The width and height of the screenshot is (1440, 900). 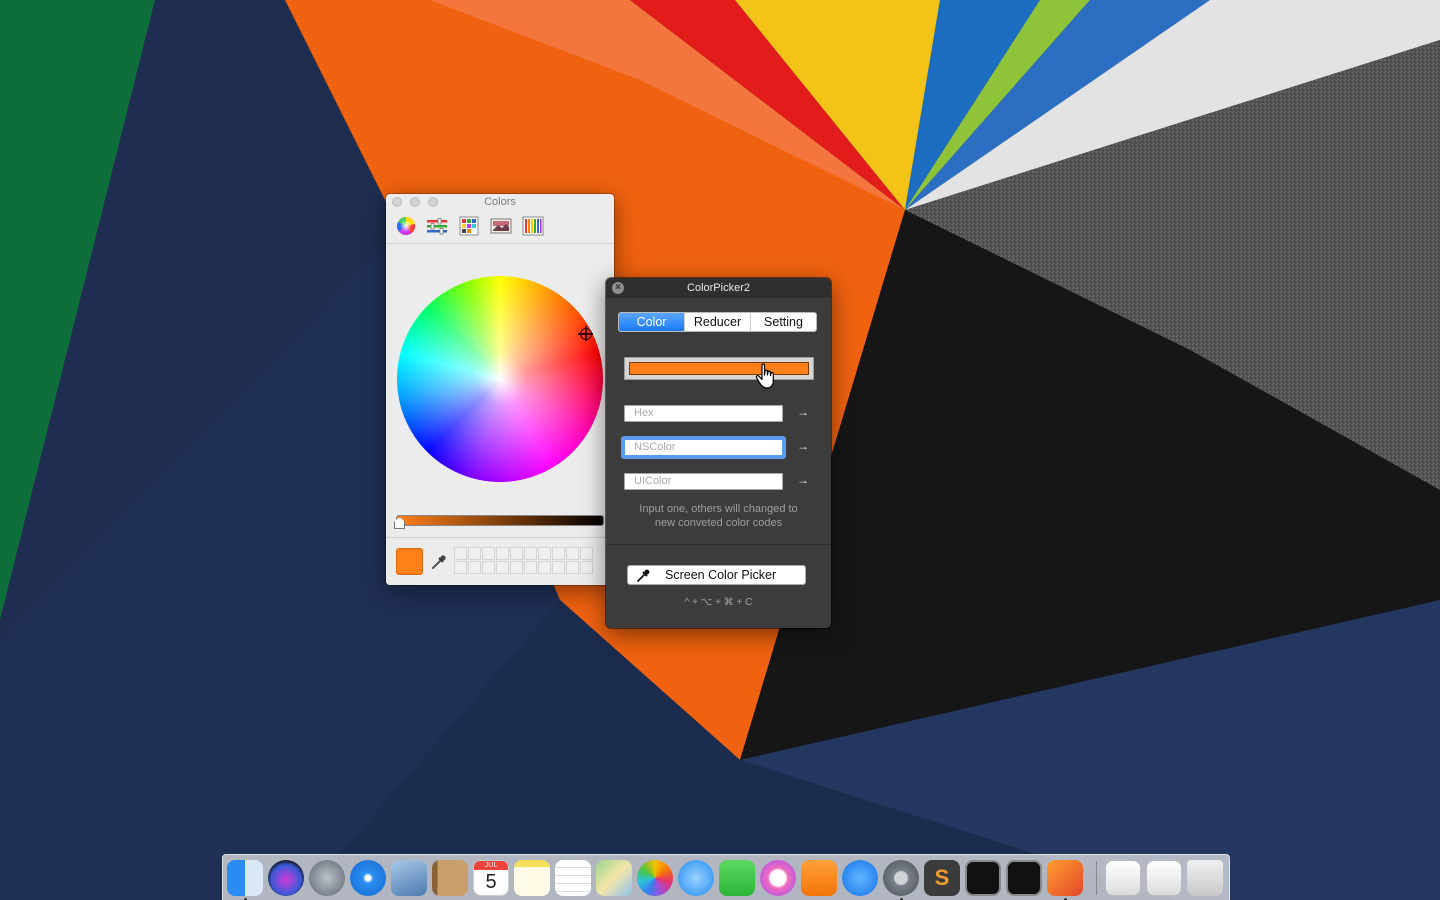 I want to click on calendar-icon: JUL 5, so click(x=491, y=878).